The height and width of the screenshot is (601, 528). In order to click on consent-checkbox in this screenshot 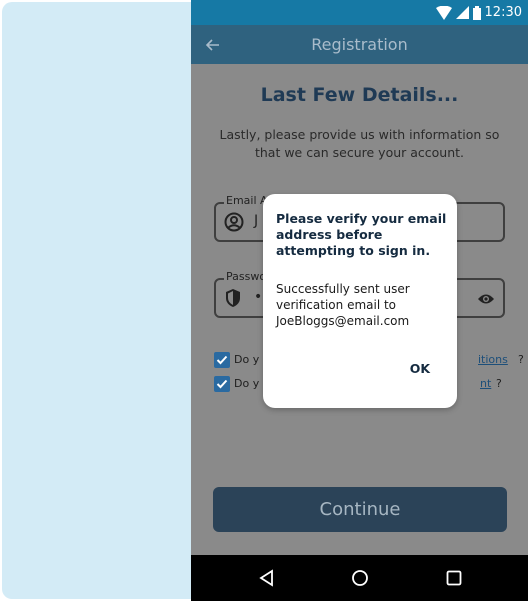, I will do `click(222, 384)`.